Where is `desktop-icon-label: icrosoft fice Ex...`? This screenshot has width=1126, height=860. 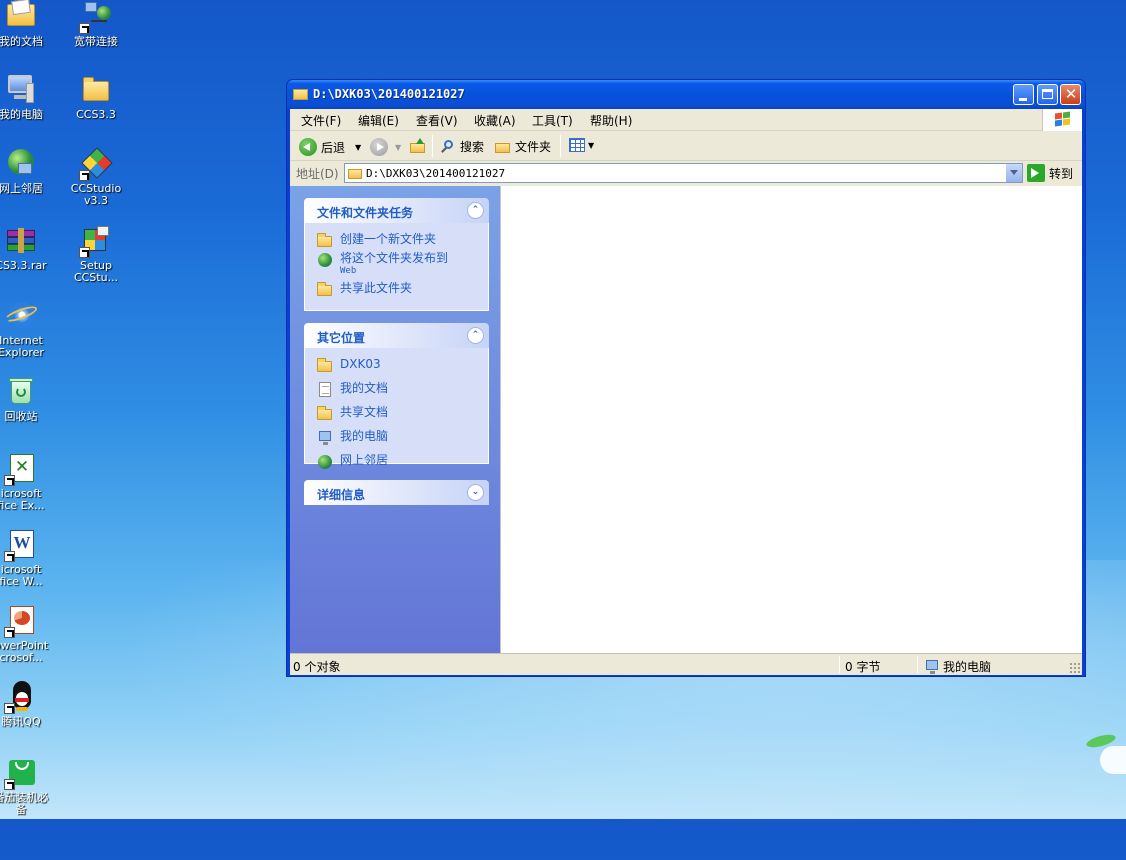 desktop-icon-label: icrosoft fice Ex... is located at coordinates (22, 499).